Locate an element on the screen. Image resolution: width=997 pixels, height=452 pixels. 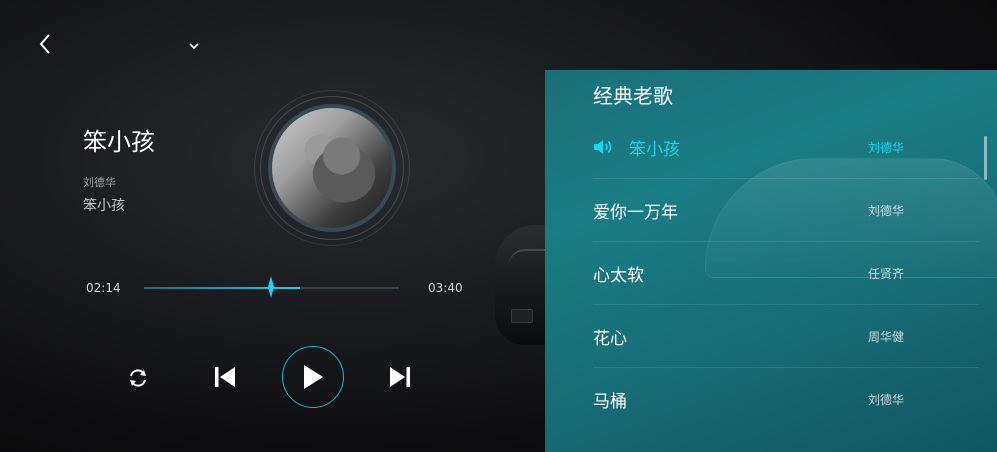
previous-button is located at coordinates (225, 377).